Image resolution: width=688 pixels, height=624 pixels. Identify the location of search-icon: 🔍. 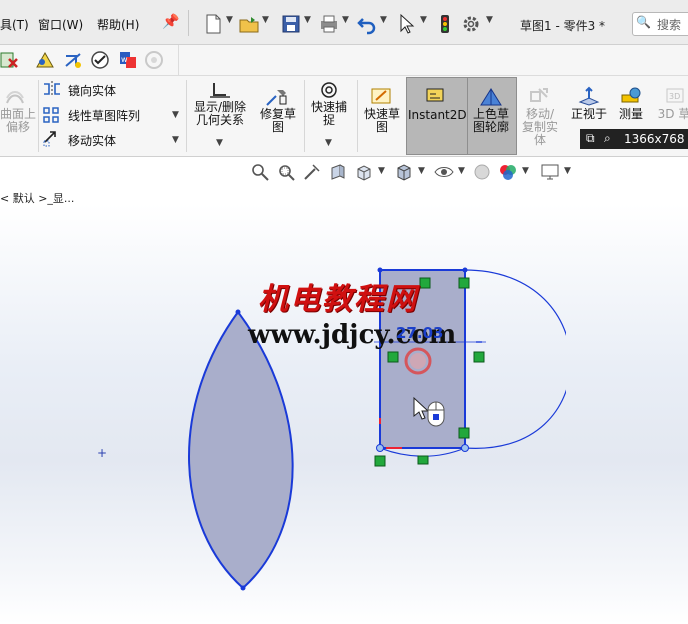
(643, 22).